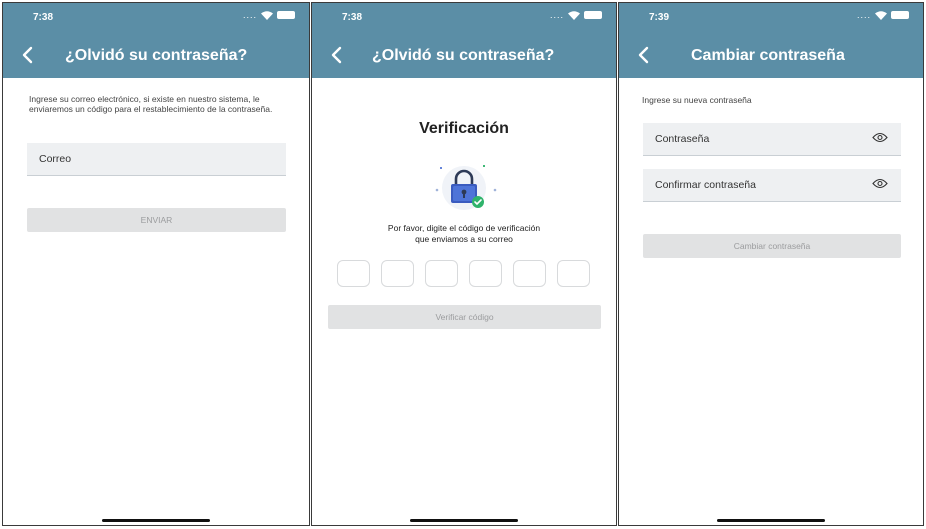 The width and height of the screenshot is (926, 529). What do you see at coordinates (55, 159) in the screenshot?
I see `email-placeholder: Correo` at bounding box center [55, 159].